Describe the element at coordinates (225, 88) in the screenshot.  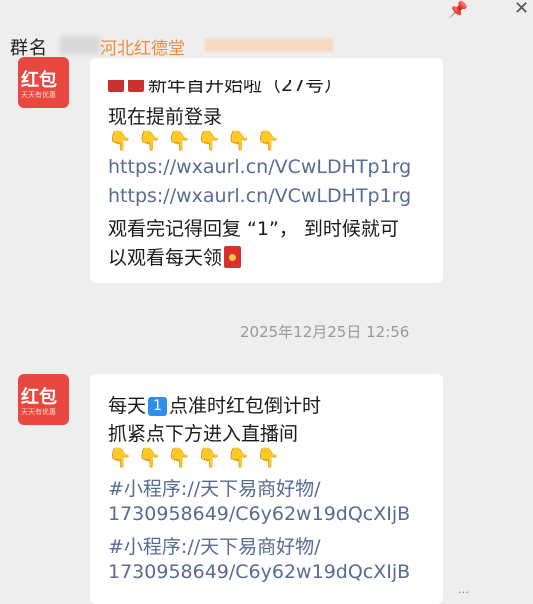
I see `message-line: 新年首开始啦（27号）` at that location.